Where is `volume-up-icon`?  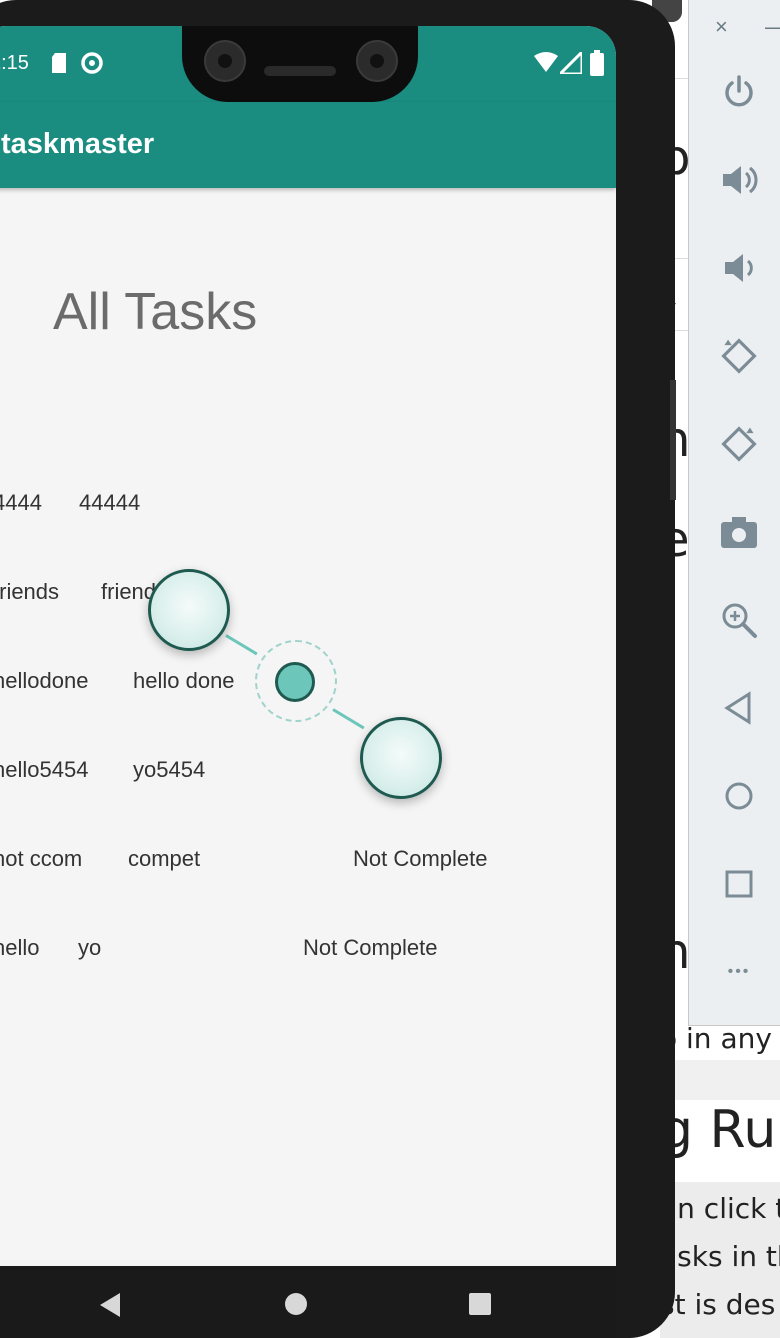
volume-up-icon is located at coordinates (740, 180).